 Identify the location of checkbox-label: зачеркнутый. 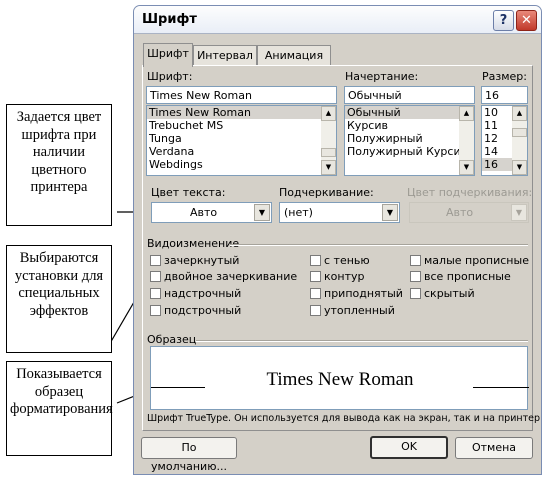
(202, 260).